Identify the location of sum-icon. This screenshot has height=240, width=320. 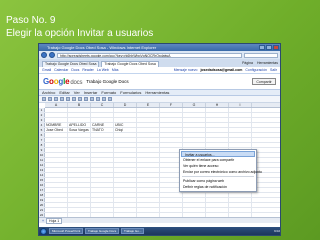
(110, 99).